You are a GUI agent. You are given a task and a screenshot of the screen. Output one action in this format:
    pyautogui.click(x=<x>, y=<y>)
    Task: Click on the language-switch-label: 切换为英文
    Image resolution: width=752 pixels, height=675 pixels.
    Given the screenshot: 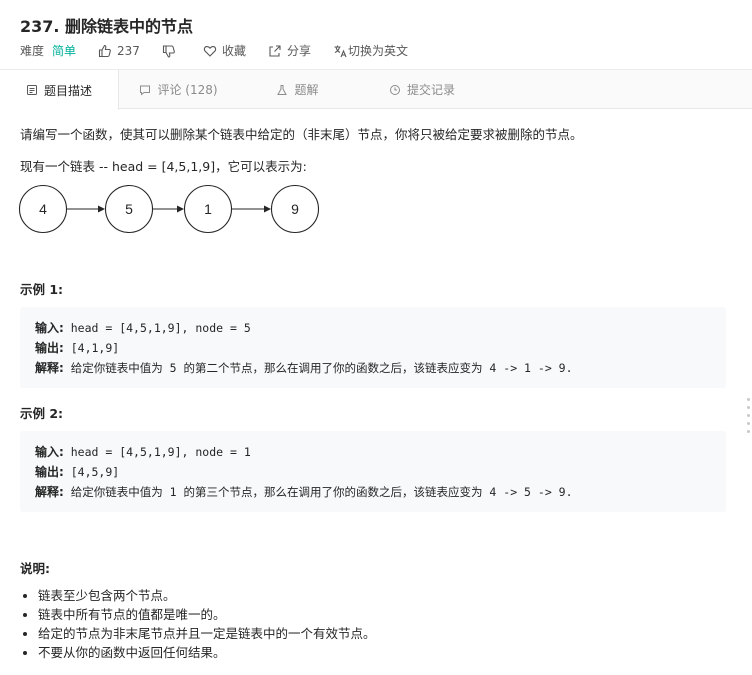 What is the action you would take?
    pyautogui.click(x=377, y=51)
    